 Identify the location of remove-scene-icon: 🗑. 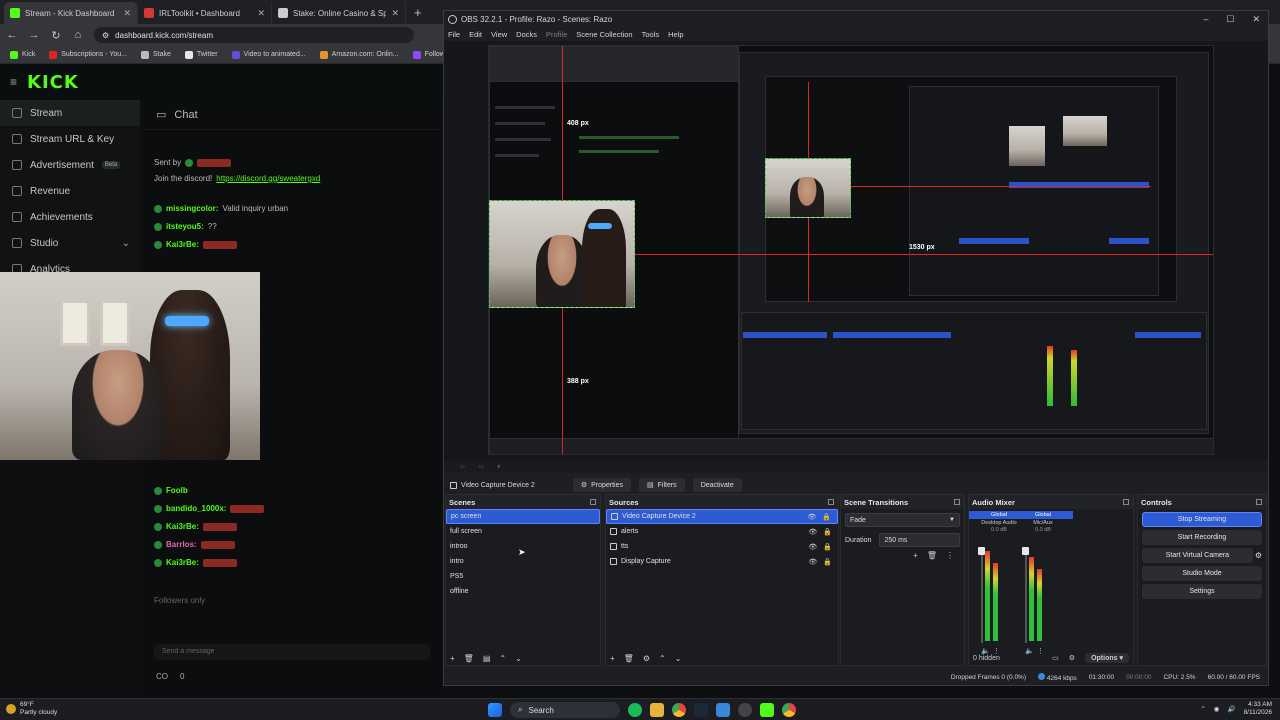
(469, 658).